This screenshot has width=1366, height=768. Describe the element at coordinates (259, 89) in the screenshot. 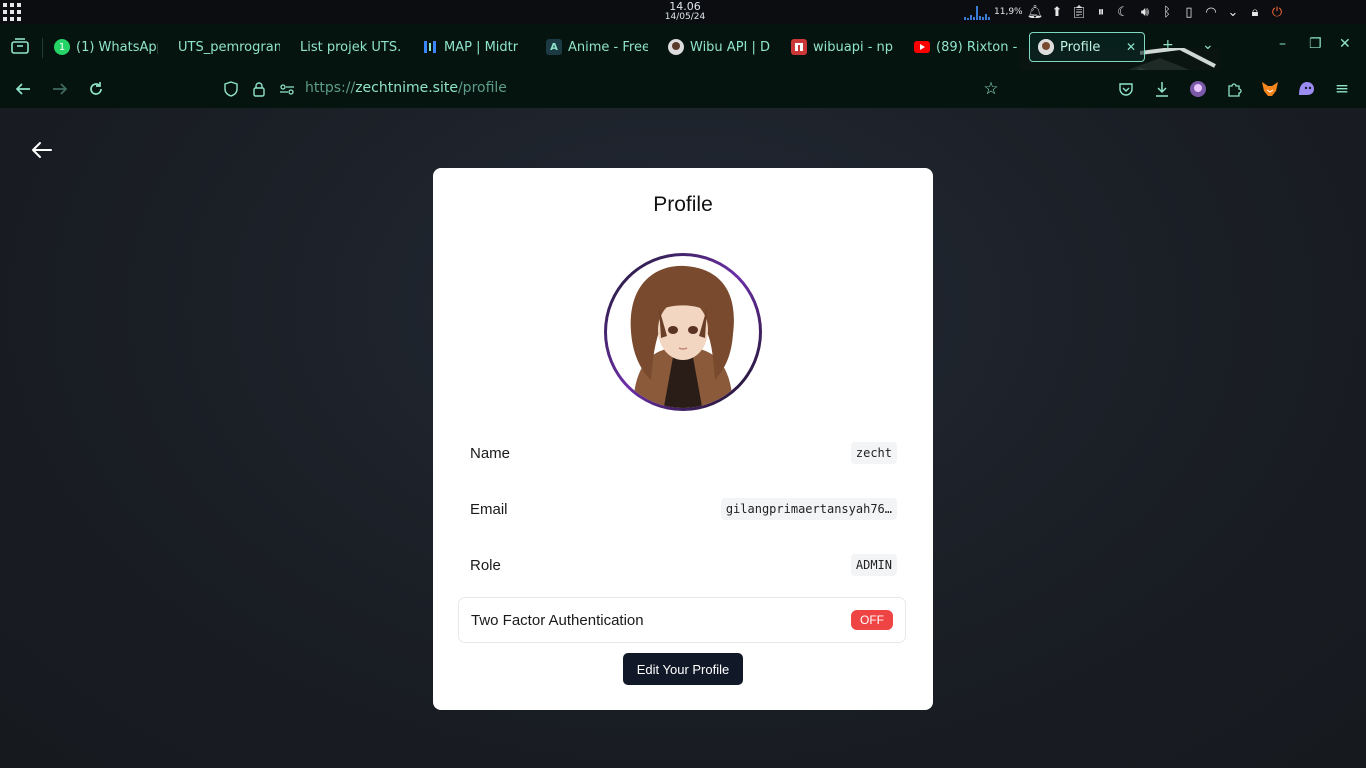

I see `lock-icon` at that location.